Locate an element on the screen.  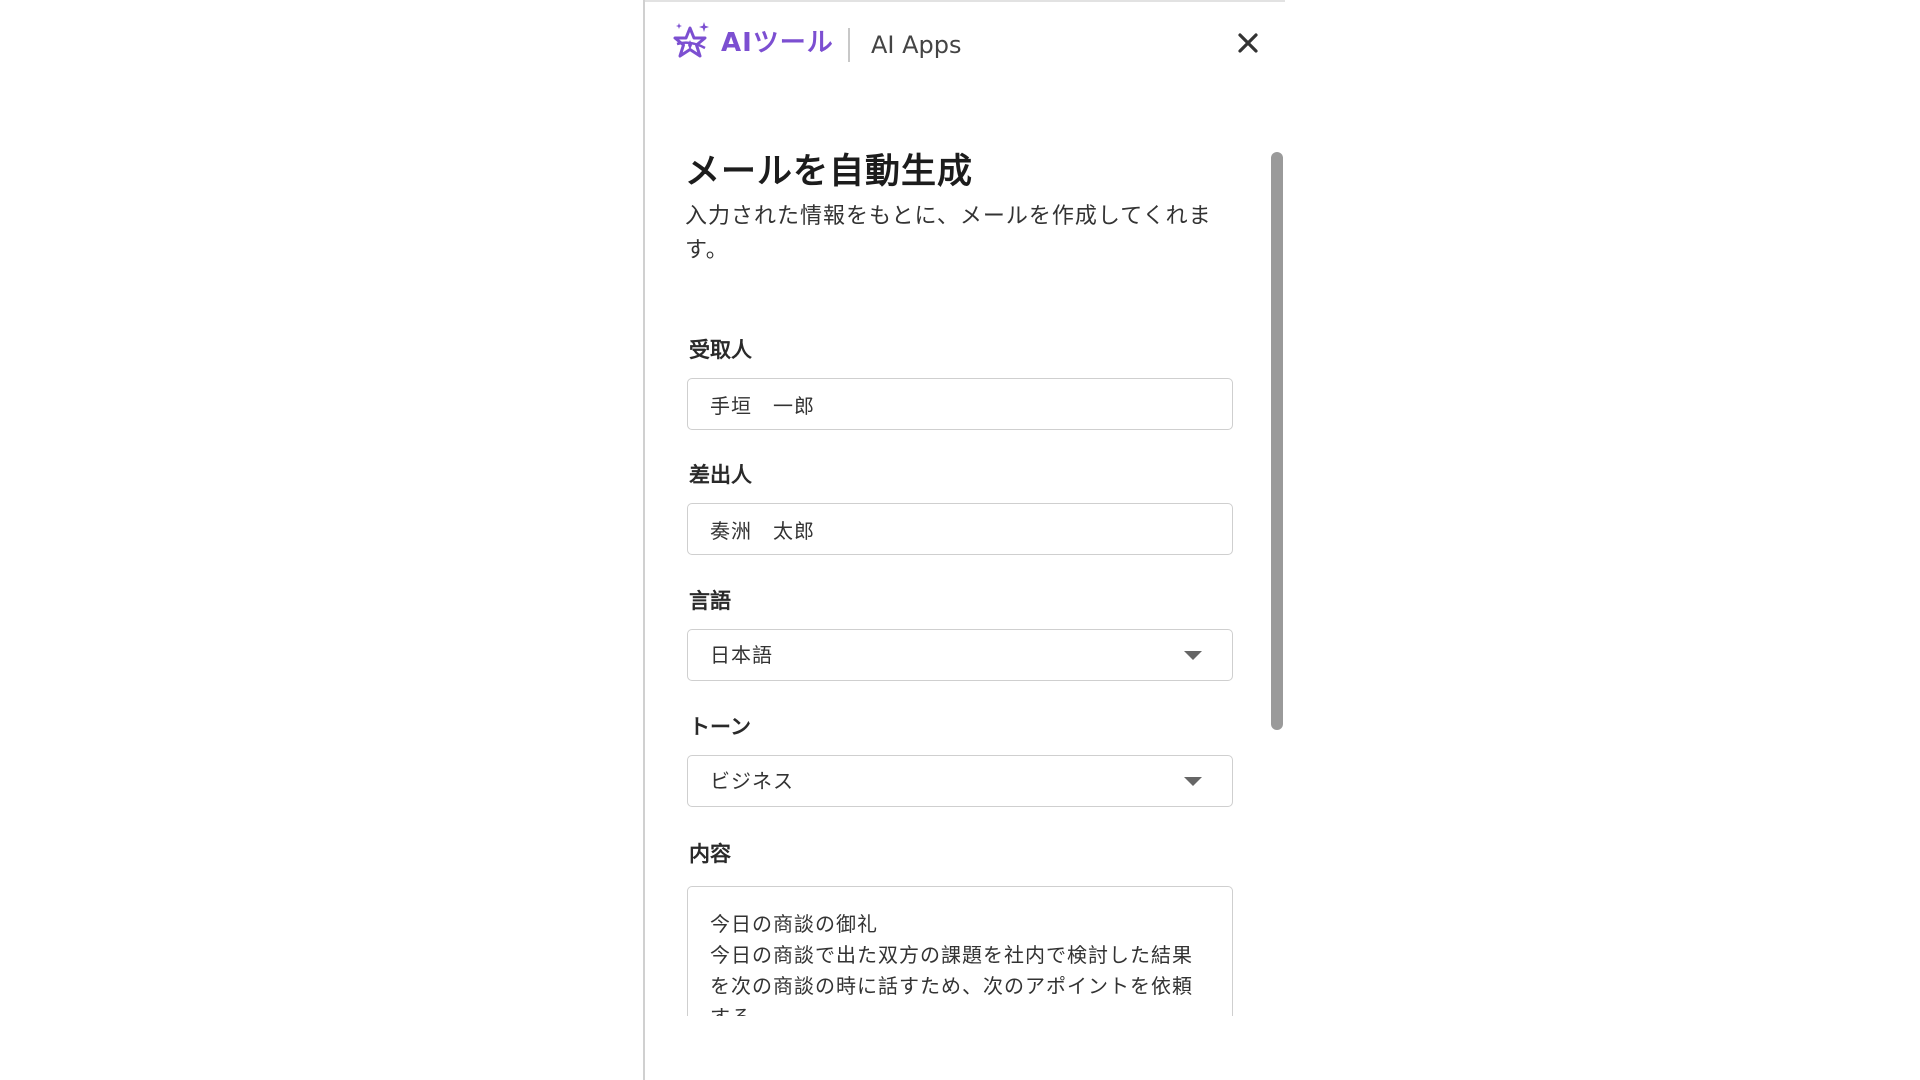
brand-name: AIツール is located at coordinates (777, 43).